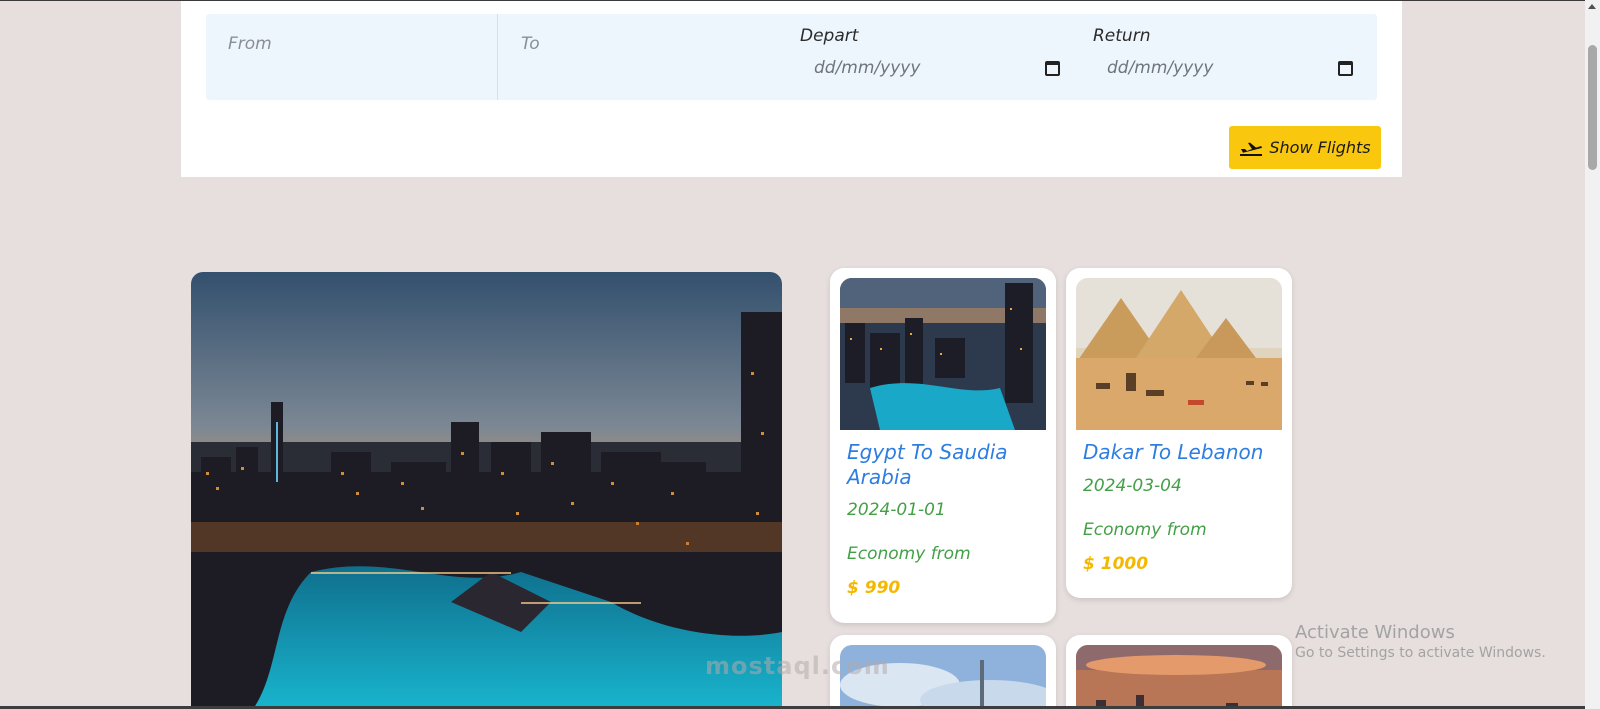  Describe the element at coordinates (1160, 68) in the screenshot. I see `return-date-input: dd/mm/yyyy` at that location.